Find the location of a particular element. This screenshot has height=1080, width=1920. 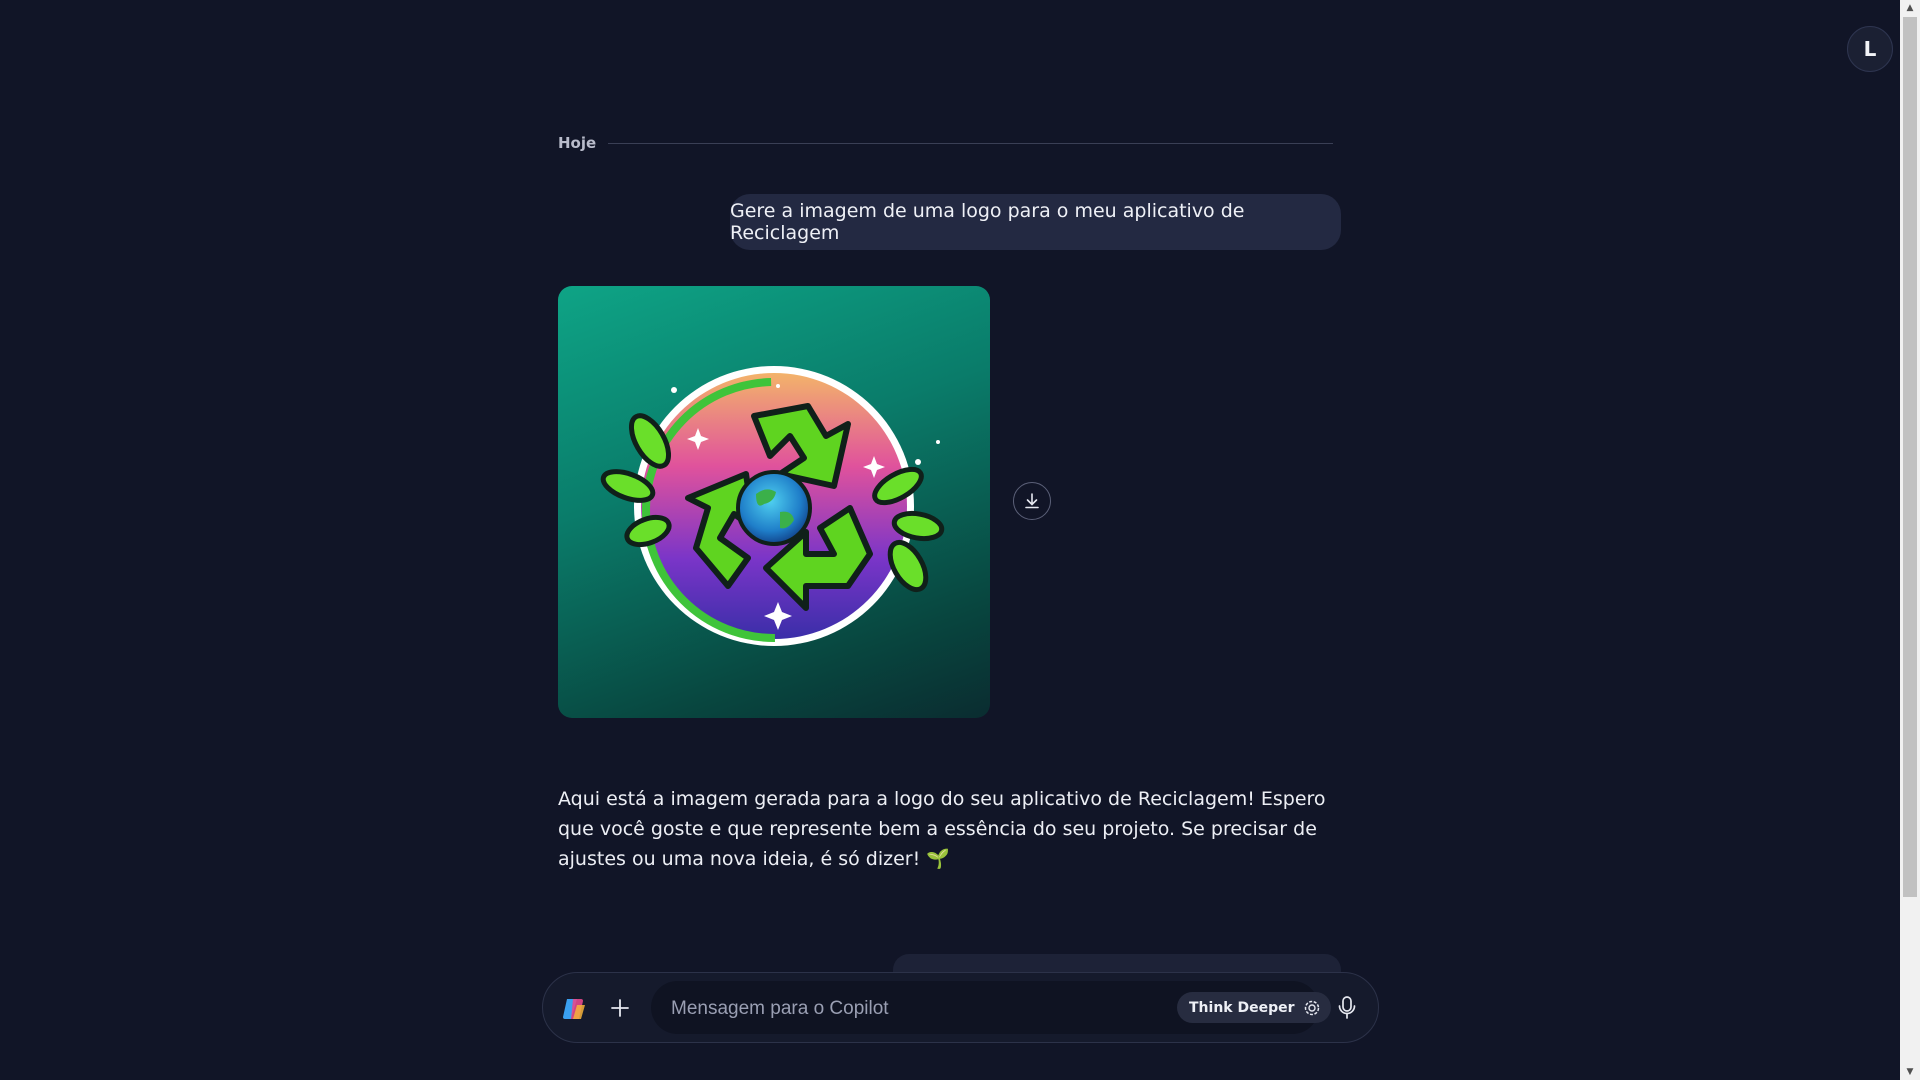

recycle-logo-icon is located at coordinates (772, 506).